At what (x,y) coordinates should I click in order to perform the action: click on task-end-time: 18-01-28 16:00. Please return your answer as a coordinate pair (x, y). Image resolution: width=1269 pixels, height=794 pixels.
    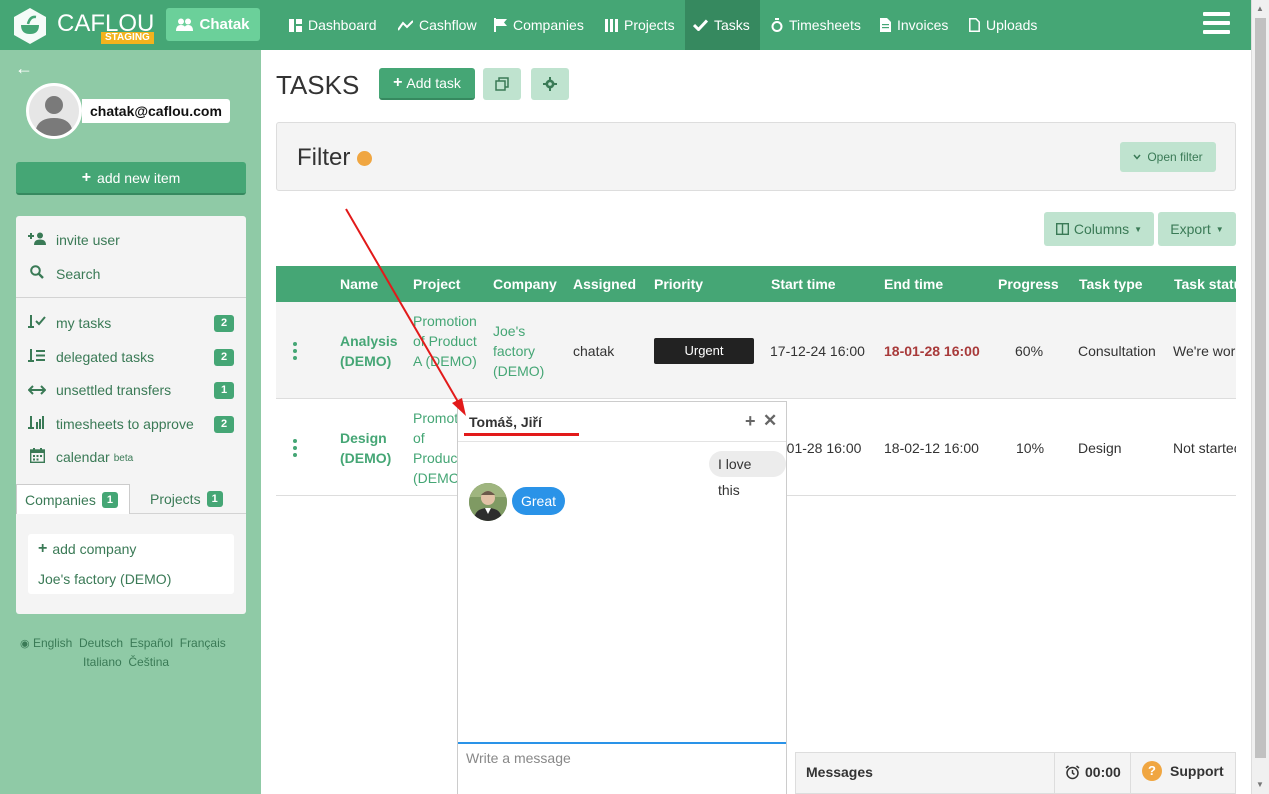
    Looking at the image, I should click on (932, 351).